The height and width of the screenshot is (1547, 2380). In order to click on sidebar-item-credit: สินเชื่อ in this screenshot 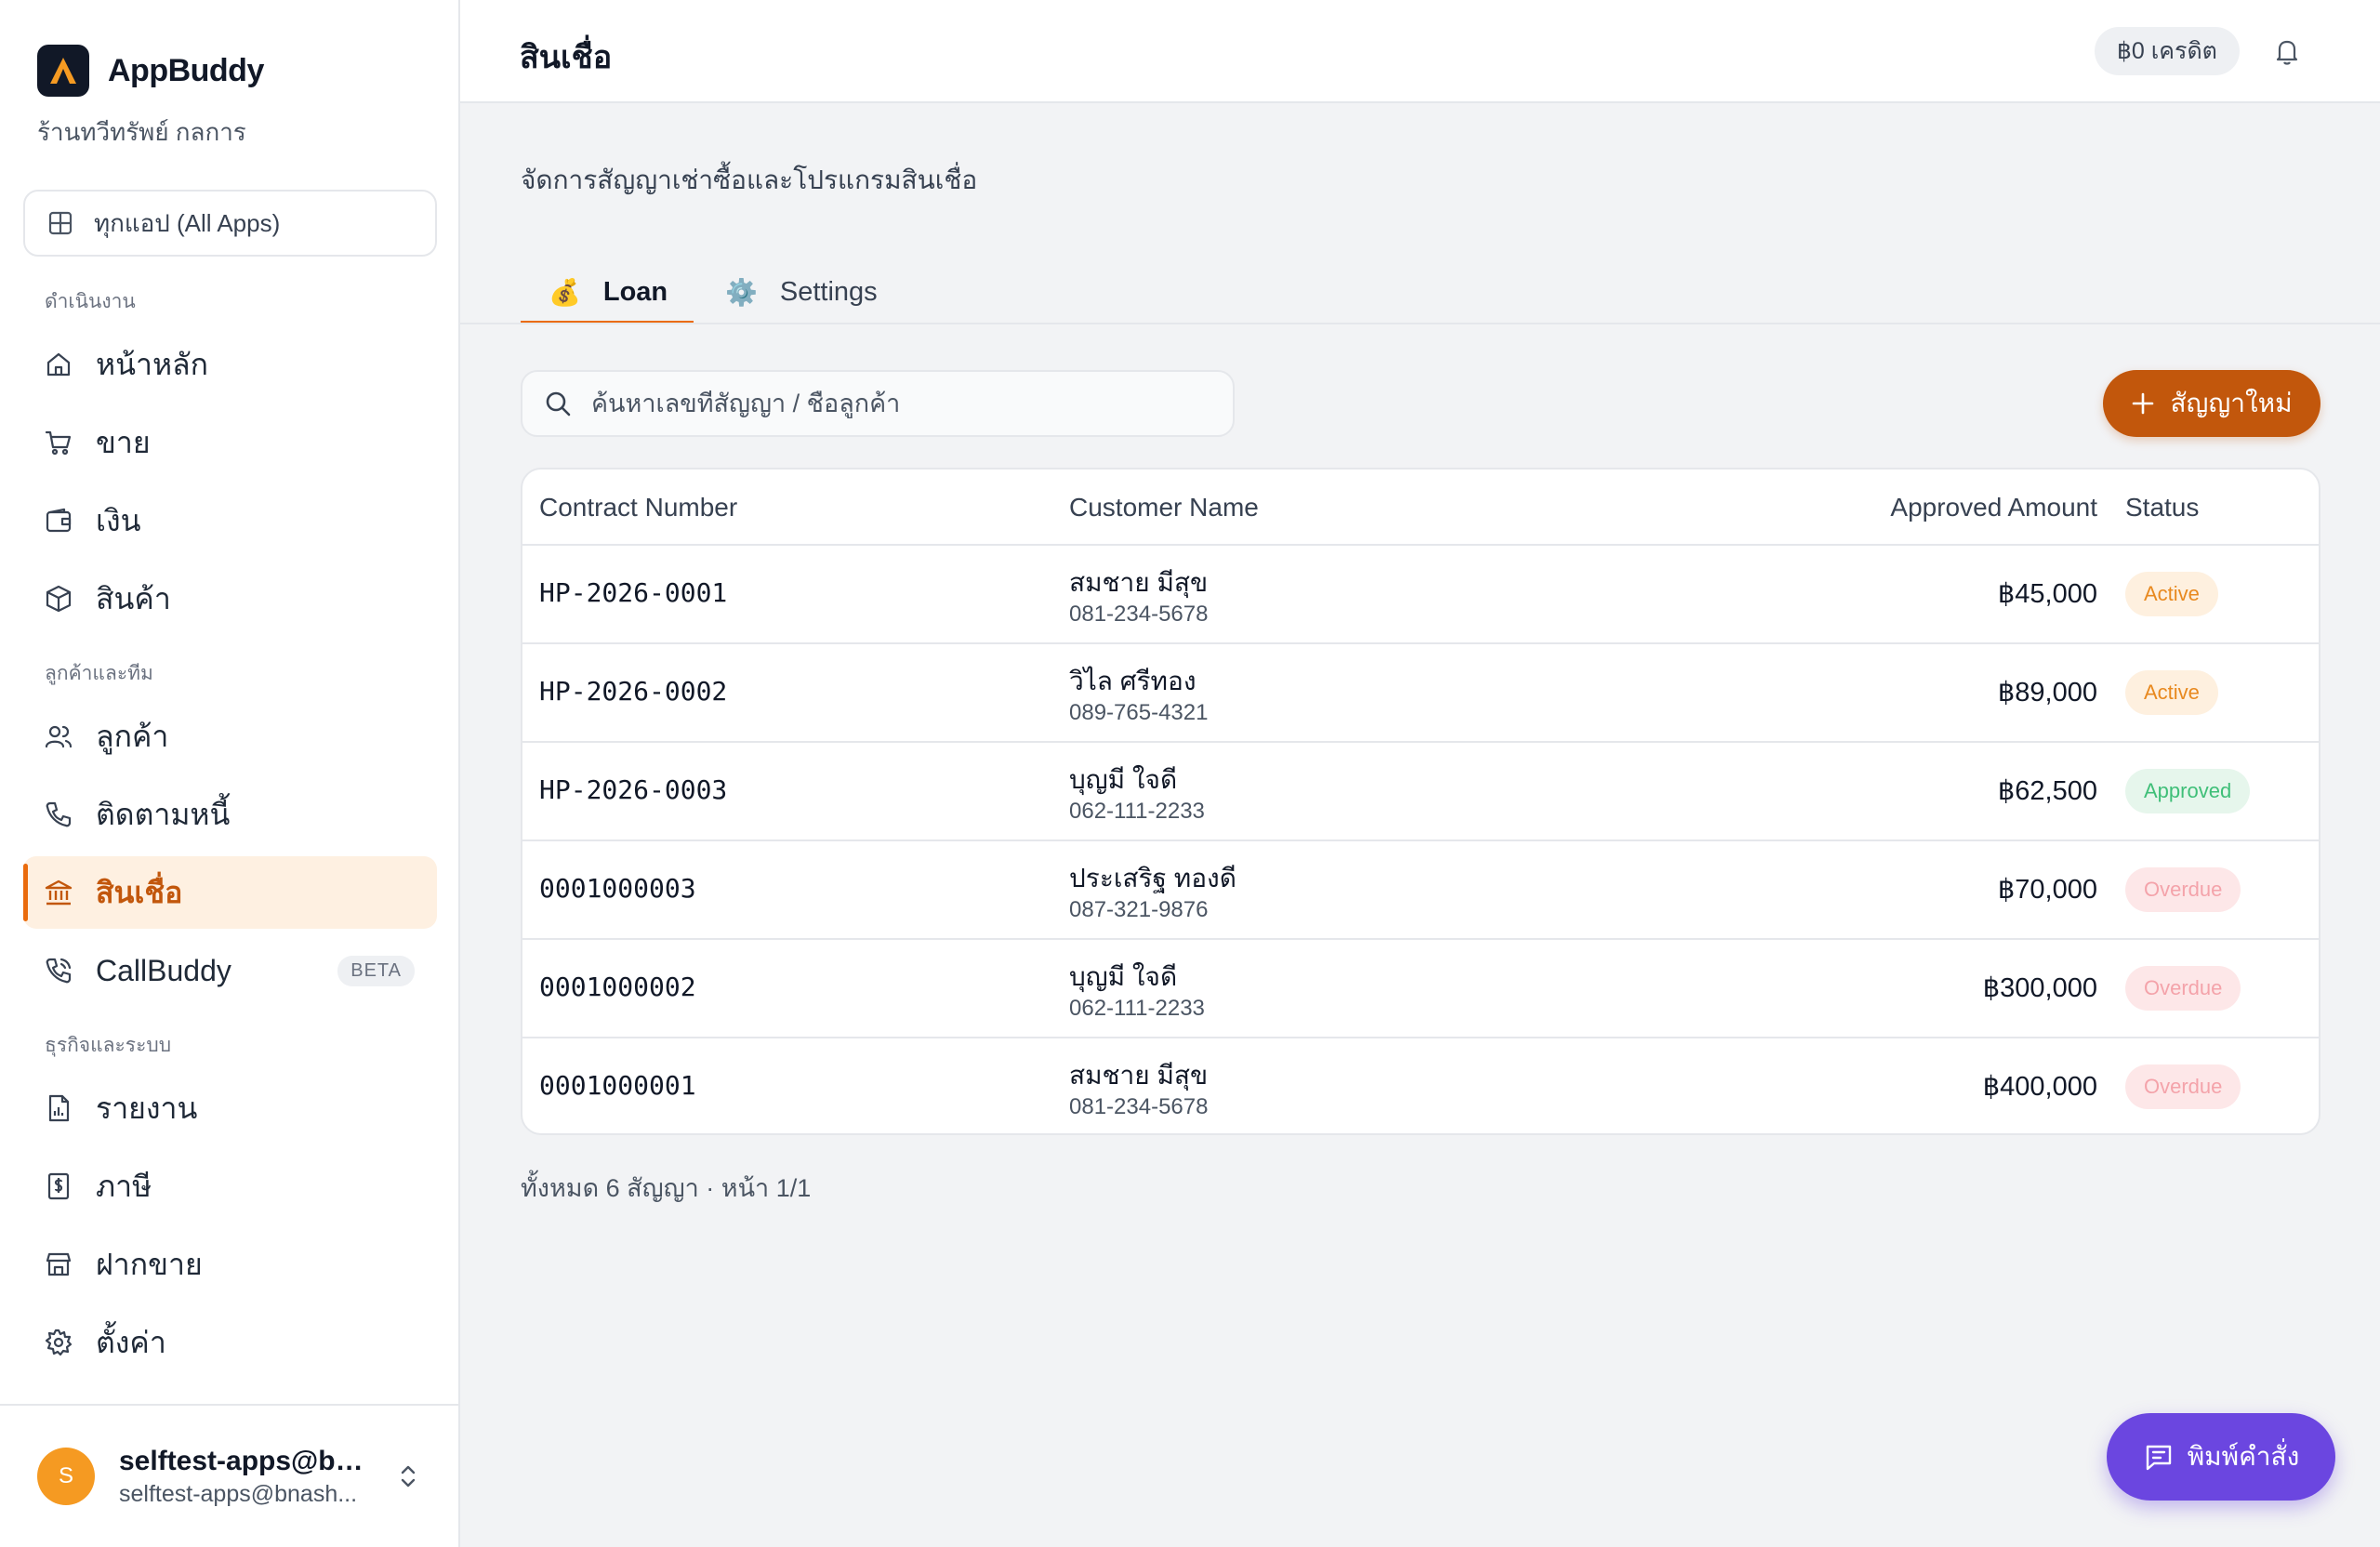, I will do `click(230, 892)`.